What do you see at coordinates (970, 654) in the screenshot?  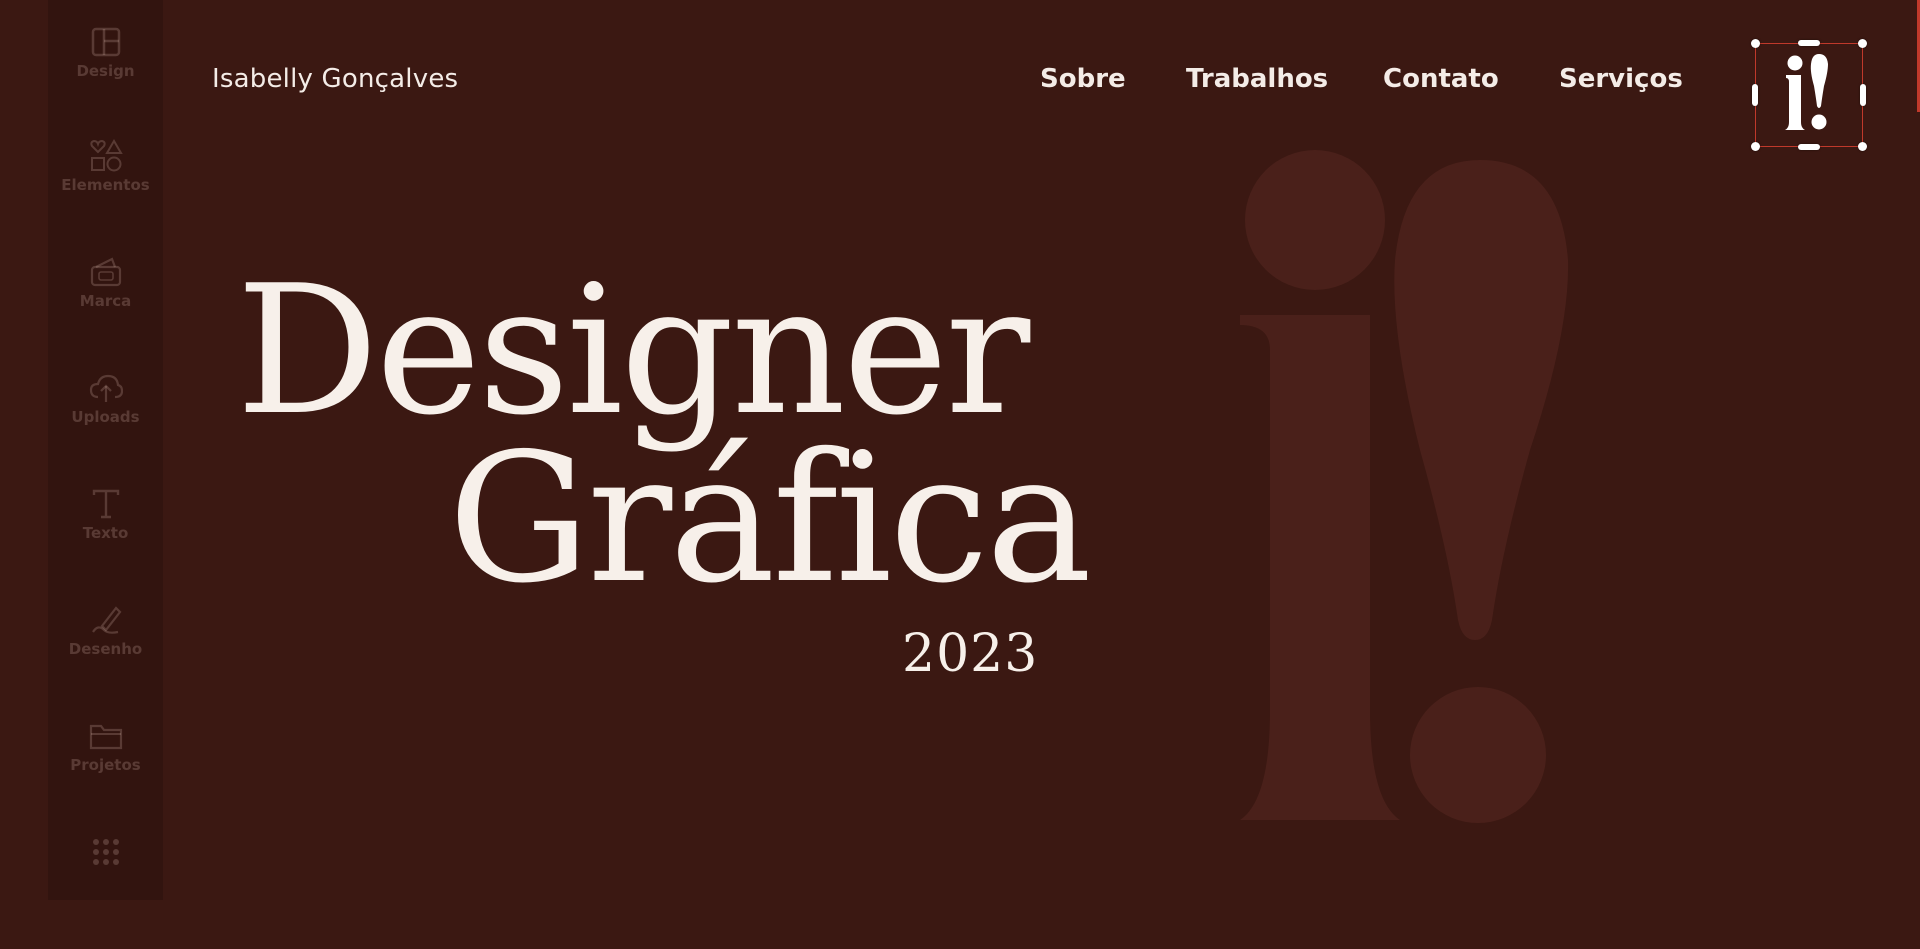 I see `hero-year: 2023` at bounding box center [970, 654].